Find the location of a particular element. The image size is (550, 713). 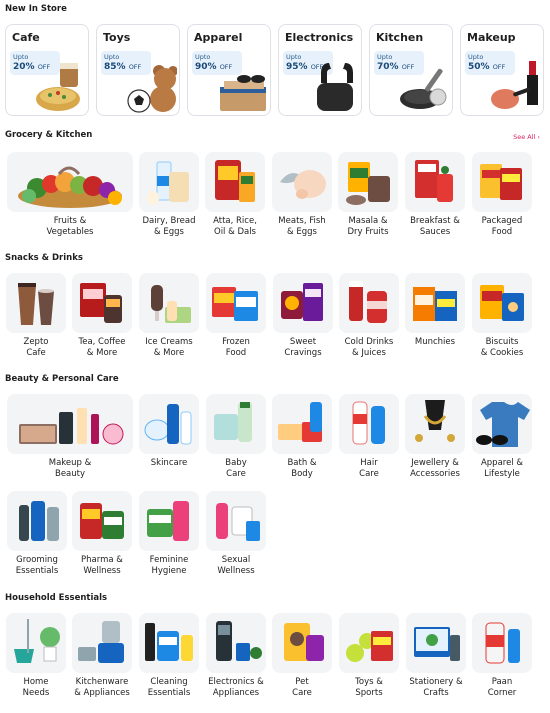

store-card-cafe: Cafe Upto 20% OFF is located at coordinates (47, 70).